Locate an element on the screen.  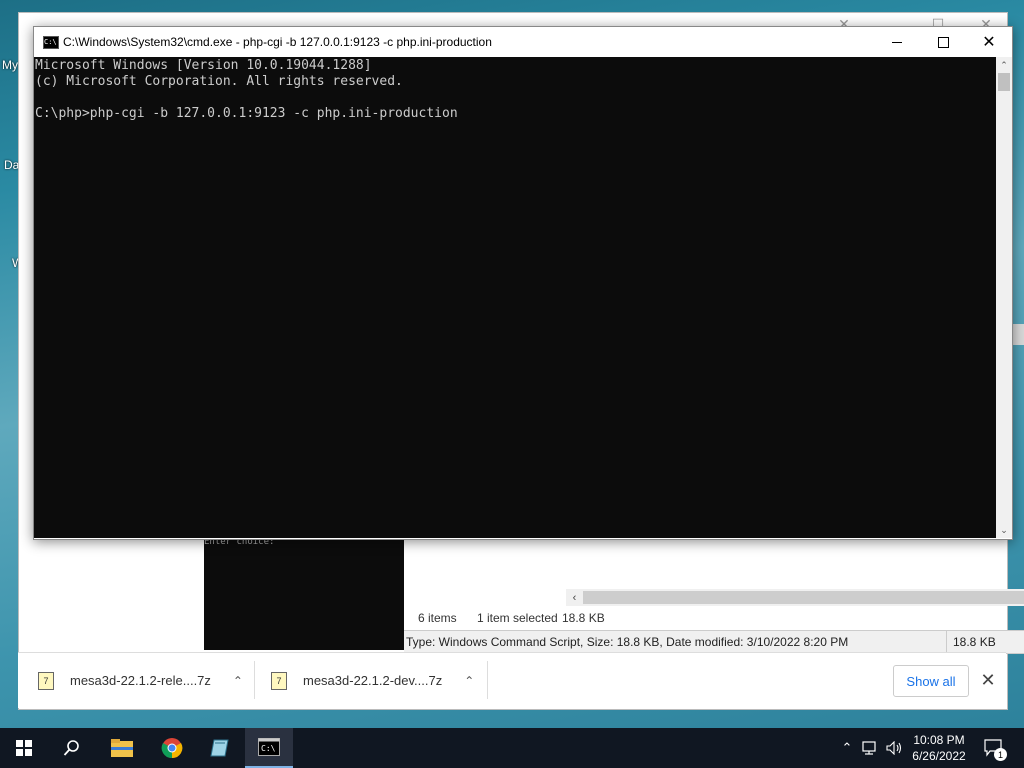
cmd-taskbar-button: C:\ is located at coordinates (269, 748).